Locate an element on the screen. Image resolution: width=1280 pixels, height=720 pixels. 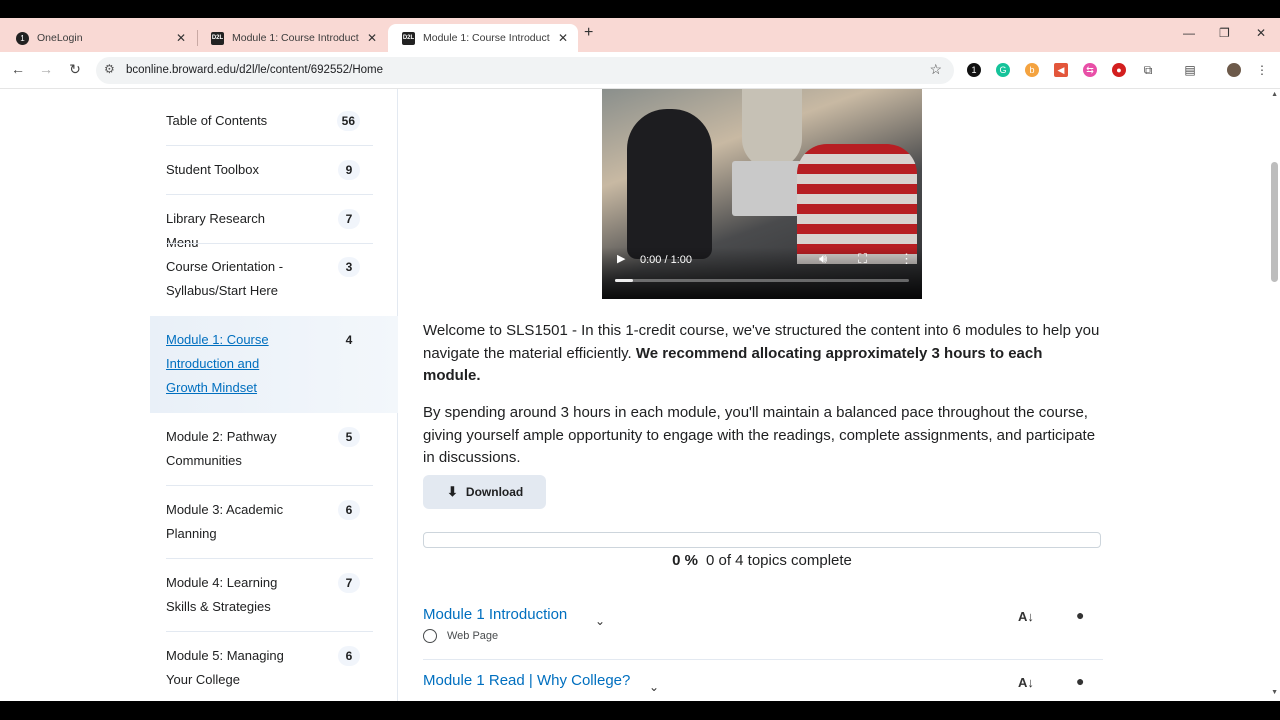
restore-icon: ❐ is located at coordinates (1224, 33).